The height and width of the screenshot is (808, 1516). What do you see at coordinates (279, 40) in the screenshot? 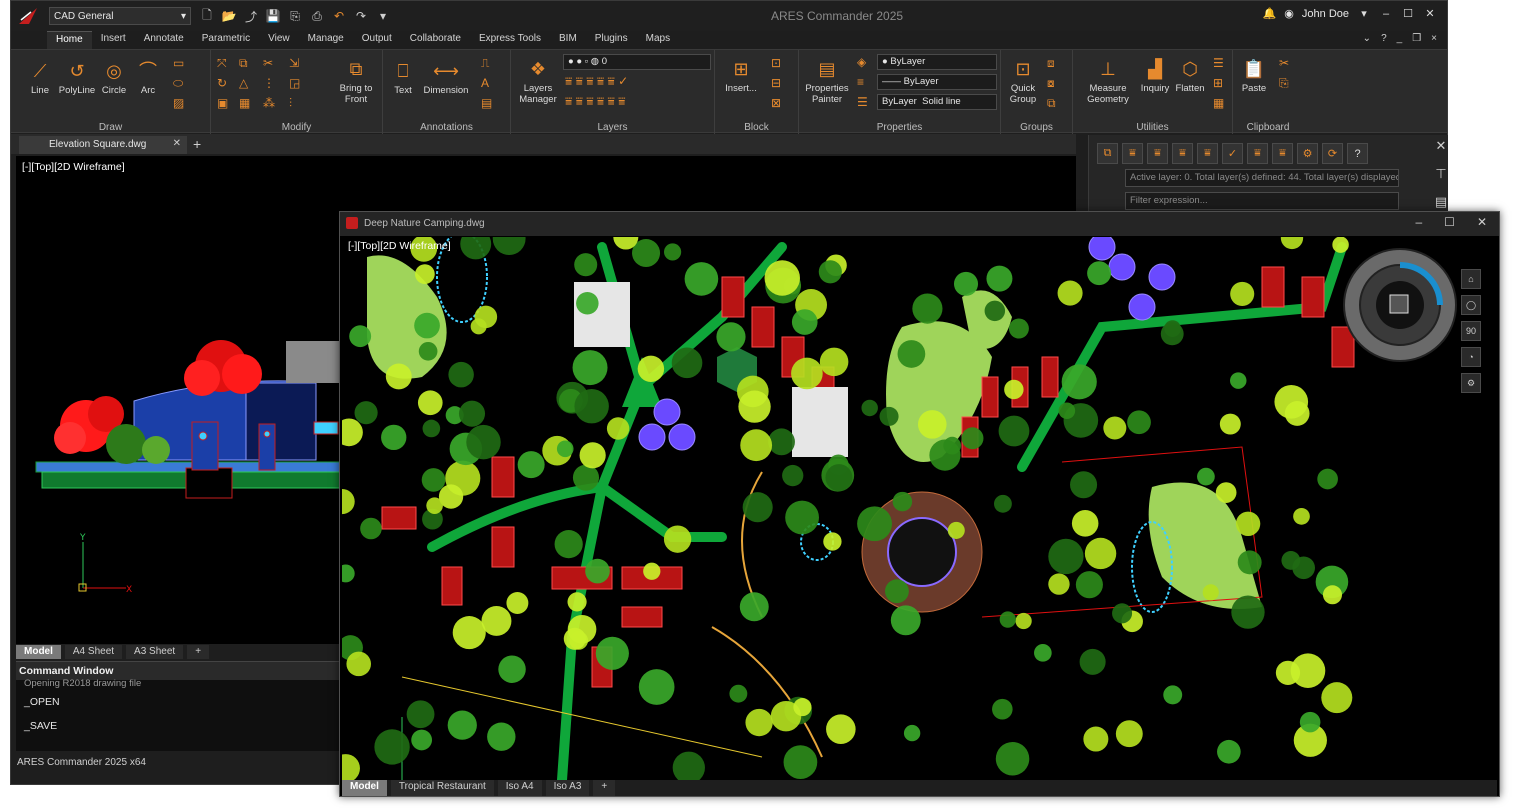
I see `tab-view: View` at bounding box center [279, 40].